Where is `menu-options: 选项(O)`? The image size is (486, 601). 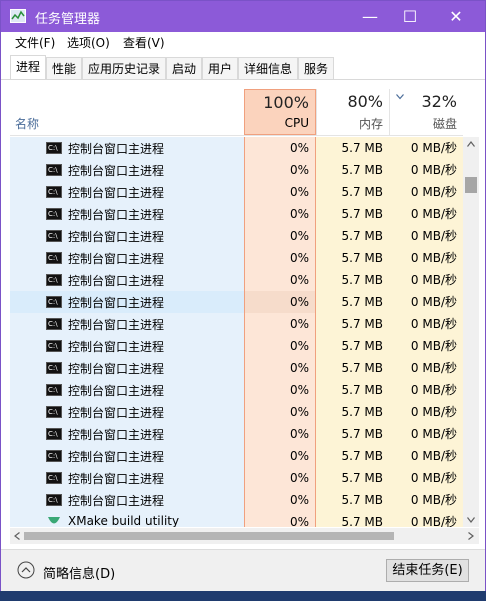
menu-options: 选项(O) is located at coordinates (88, 42).